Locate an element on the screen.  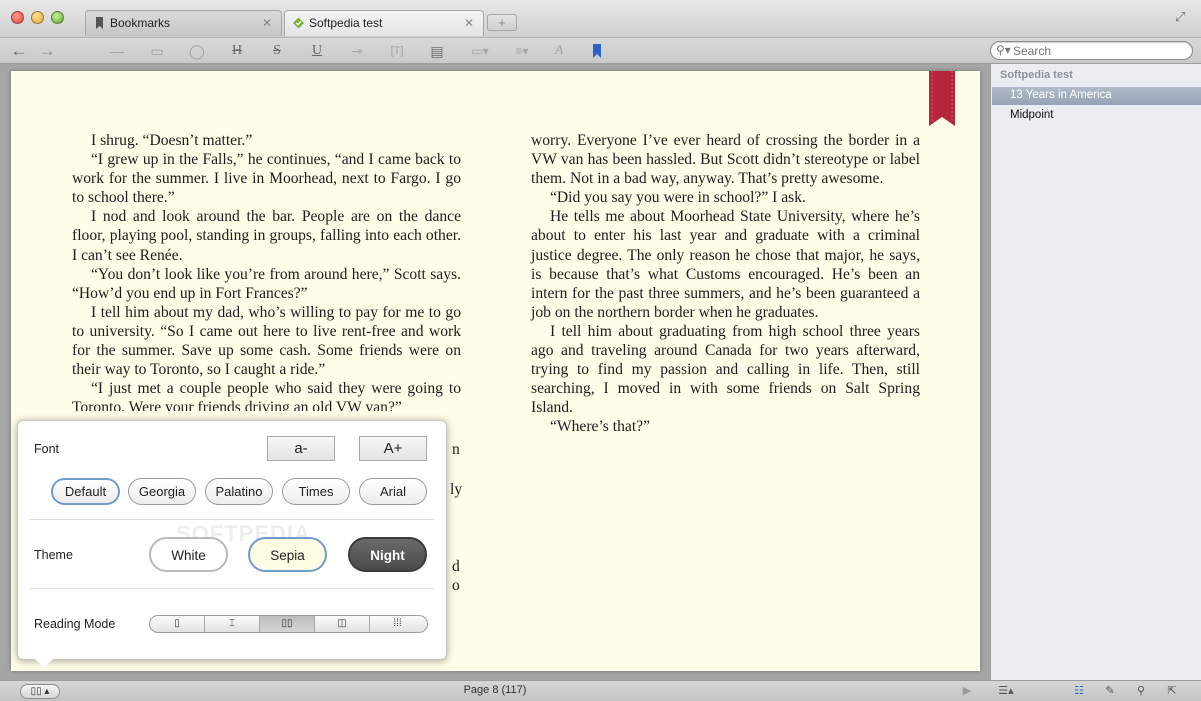
underline-tool-icon: U is located at coordinates (317, 51).